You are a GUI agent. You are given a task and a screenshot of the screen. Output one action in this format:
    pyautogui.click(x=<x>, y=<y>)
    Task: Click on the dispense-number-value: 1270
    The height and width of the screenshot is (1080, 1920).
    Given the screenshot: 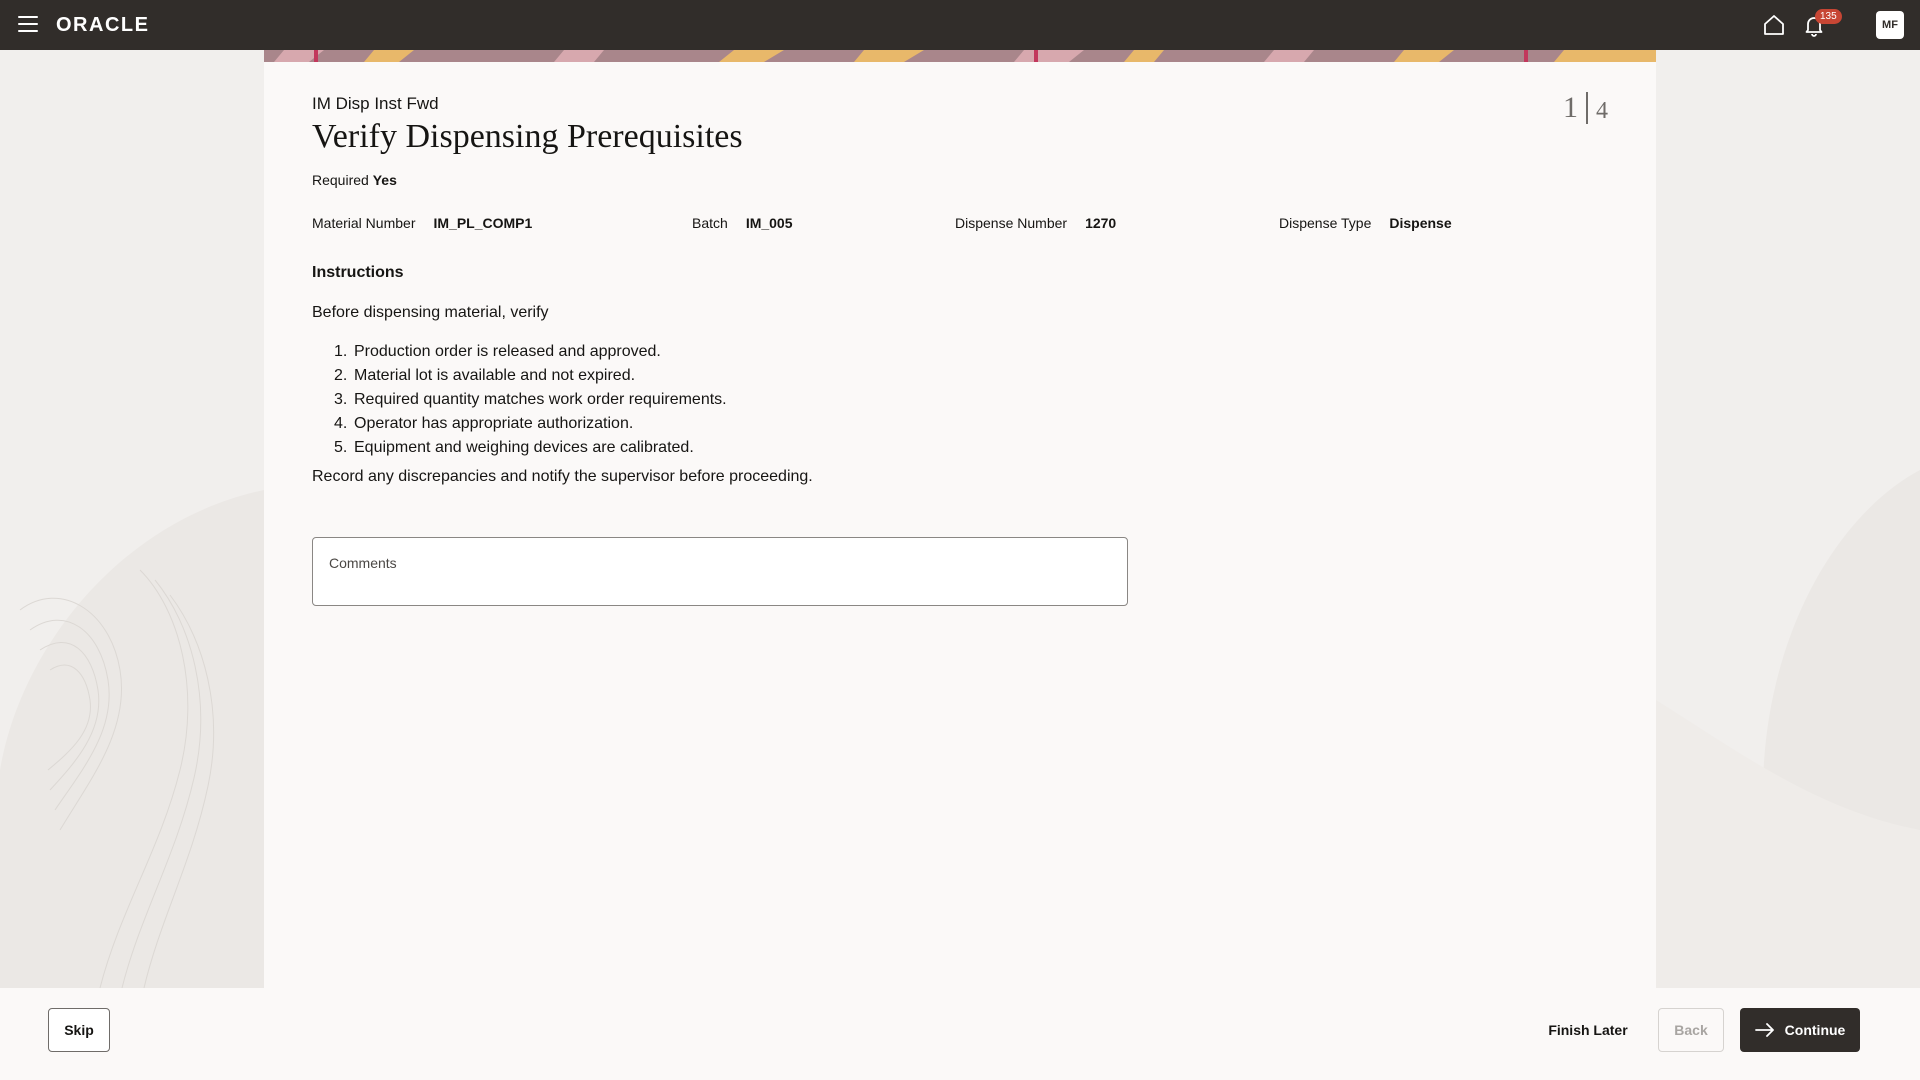 What is the action you would take?
    pyautogui.click(x=1101, y=223)
    